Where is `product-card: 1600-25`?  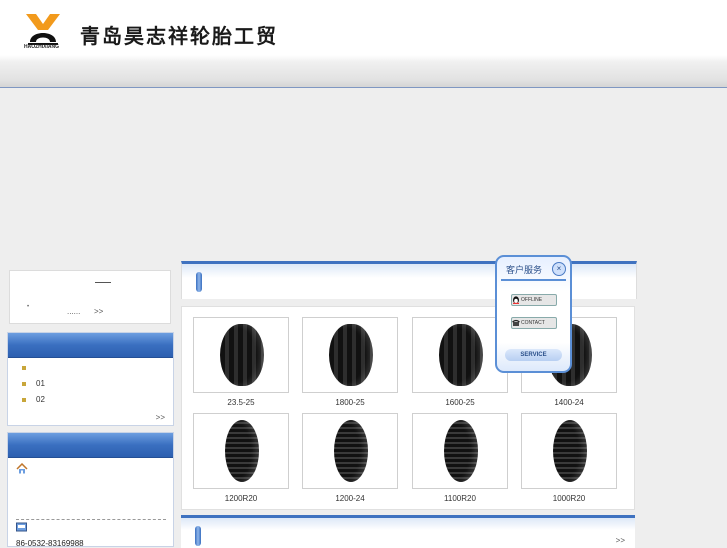
product-card: 1600-25 is located at coordinates (460, 362).